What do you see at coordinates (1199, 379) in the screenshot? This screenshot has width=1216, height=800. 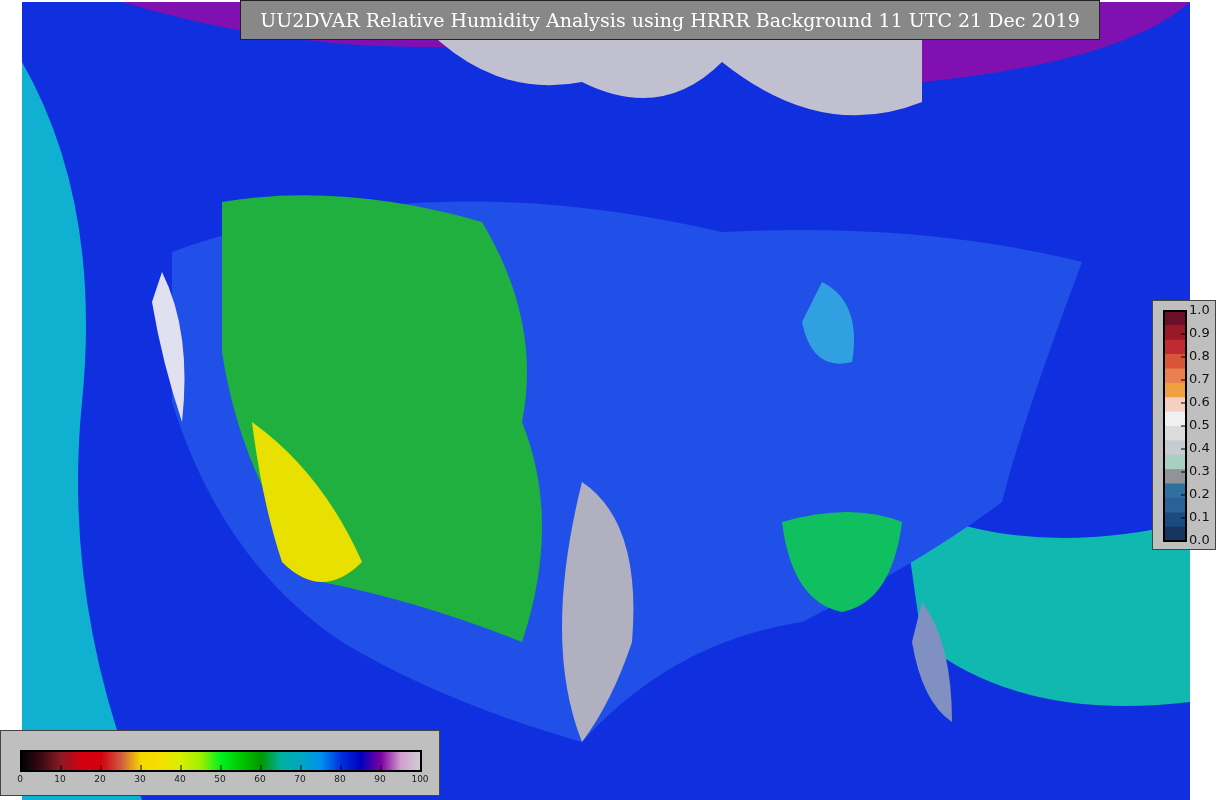 I see `tick-label: 0.7` at bounding box center [1199, 379].